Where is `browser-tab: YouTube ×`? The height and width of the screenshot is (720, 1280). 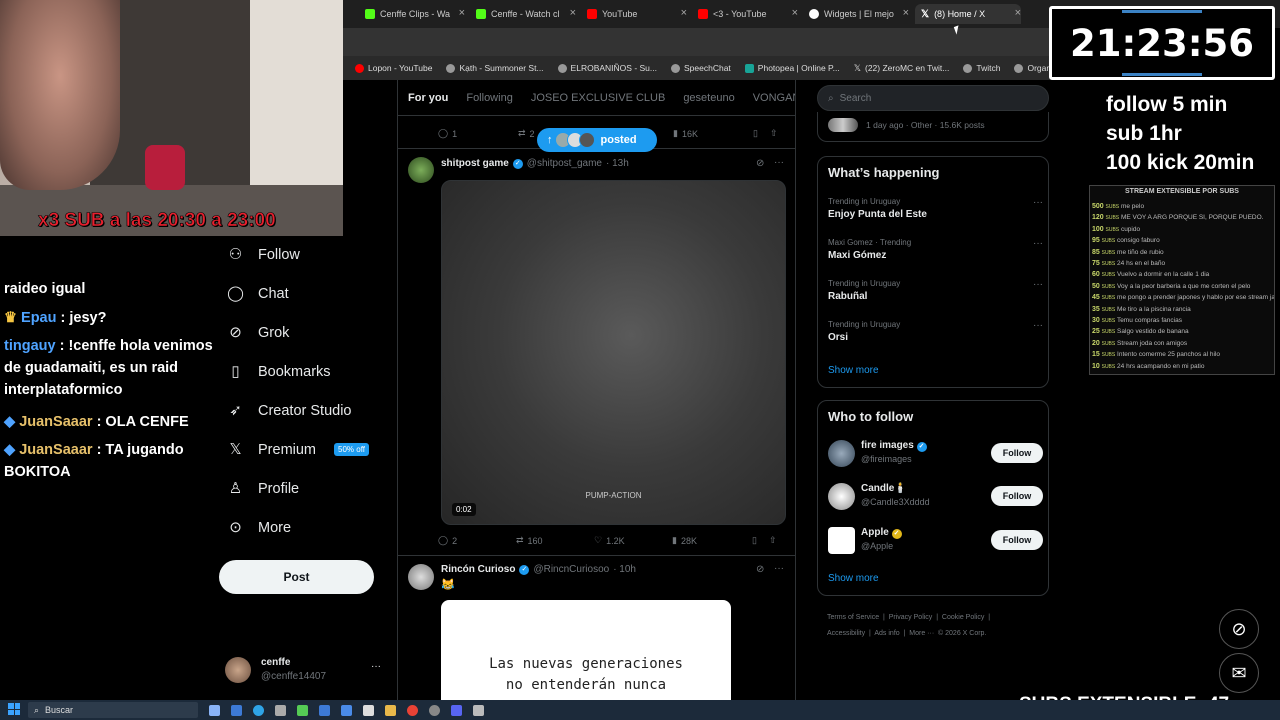 browser-tab: YouTube × is located at coordinates (637, 14).